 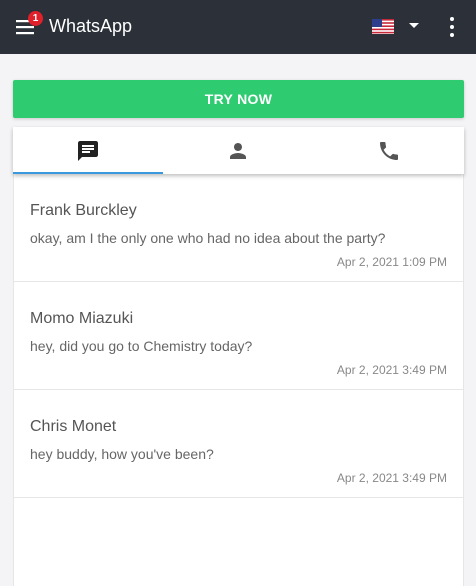 I want to click on try-now-button: TRY NOW, so click(x=238, y=99).